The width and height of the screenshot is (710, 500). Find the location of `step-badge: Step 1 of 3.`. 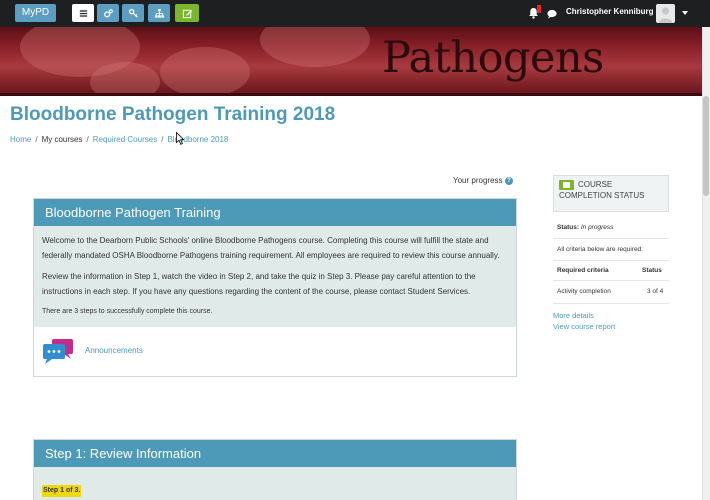

step-badge: Step 1 of 3. is located at coordinates (62, 491).